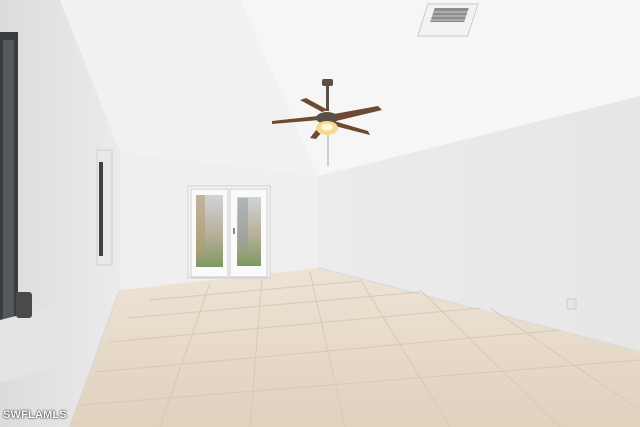 This screenshot has width=640, height=427. Describe the element at coordinates (327, 127) in the screenshot. I see `fan-light-glow` at that location.